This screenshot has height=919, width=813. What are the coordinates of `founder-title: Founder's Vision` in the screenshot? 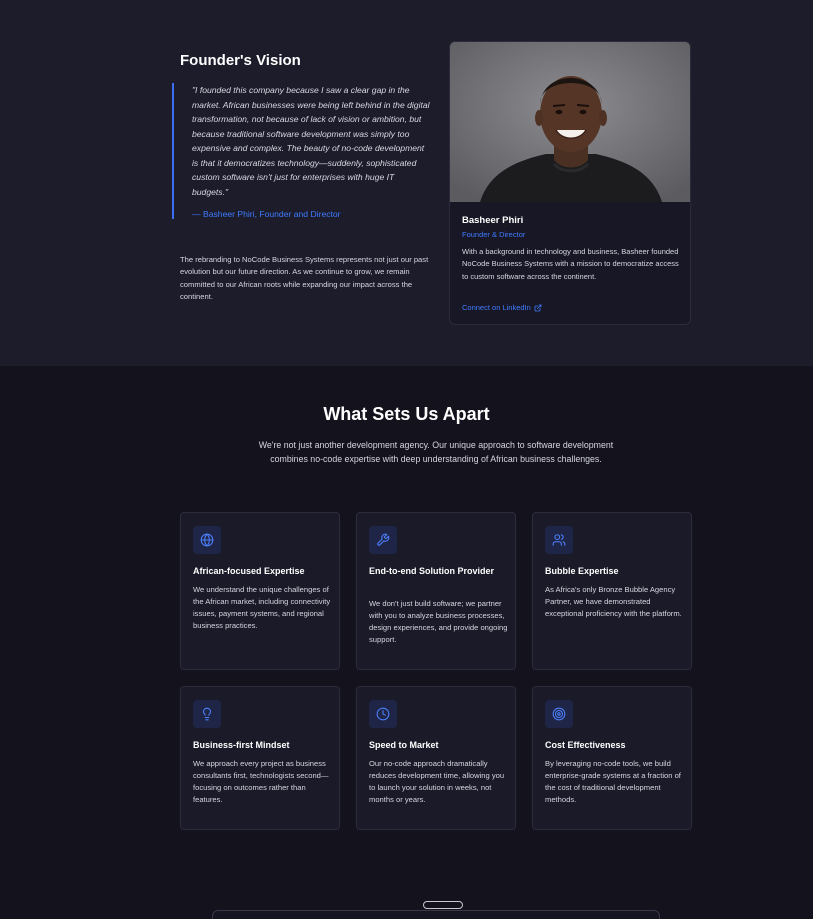 It's located at (240, 60).